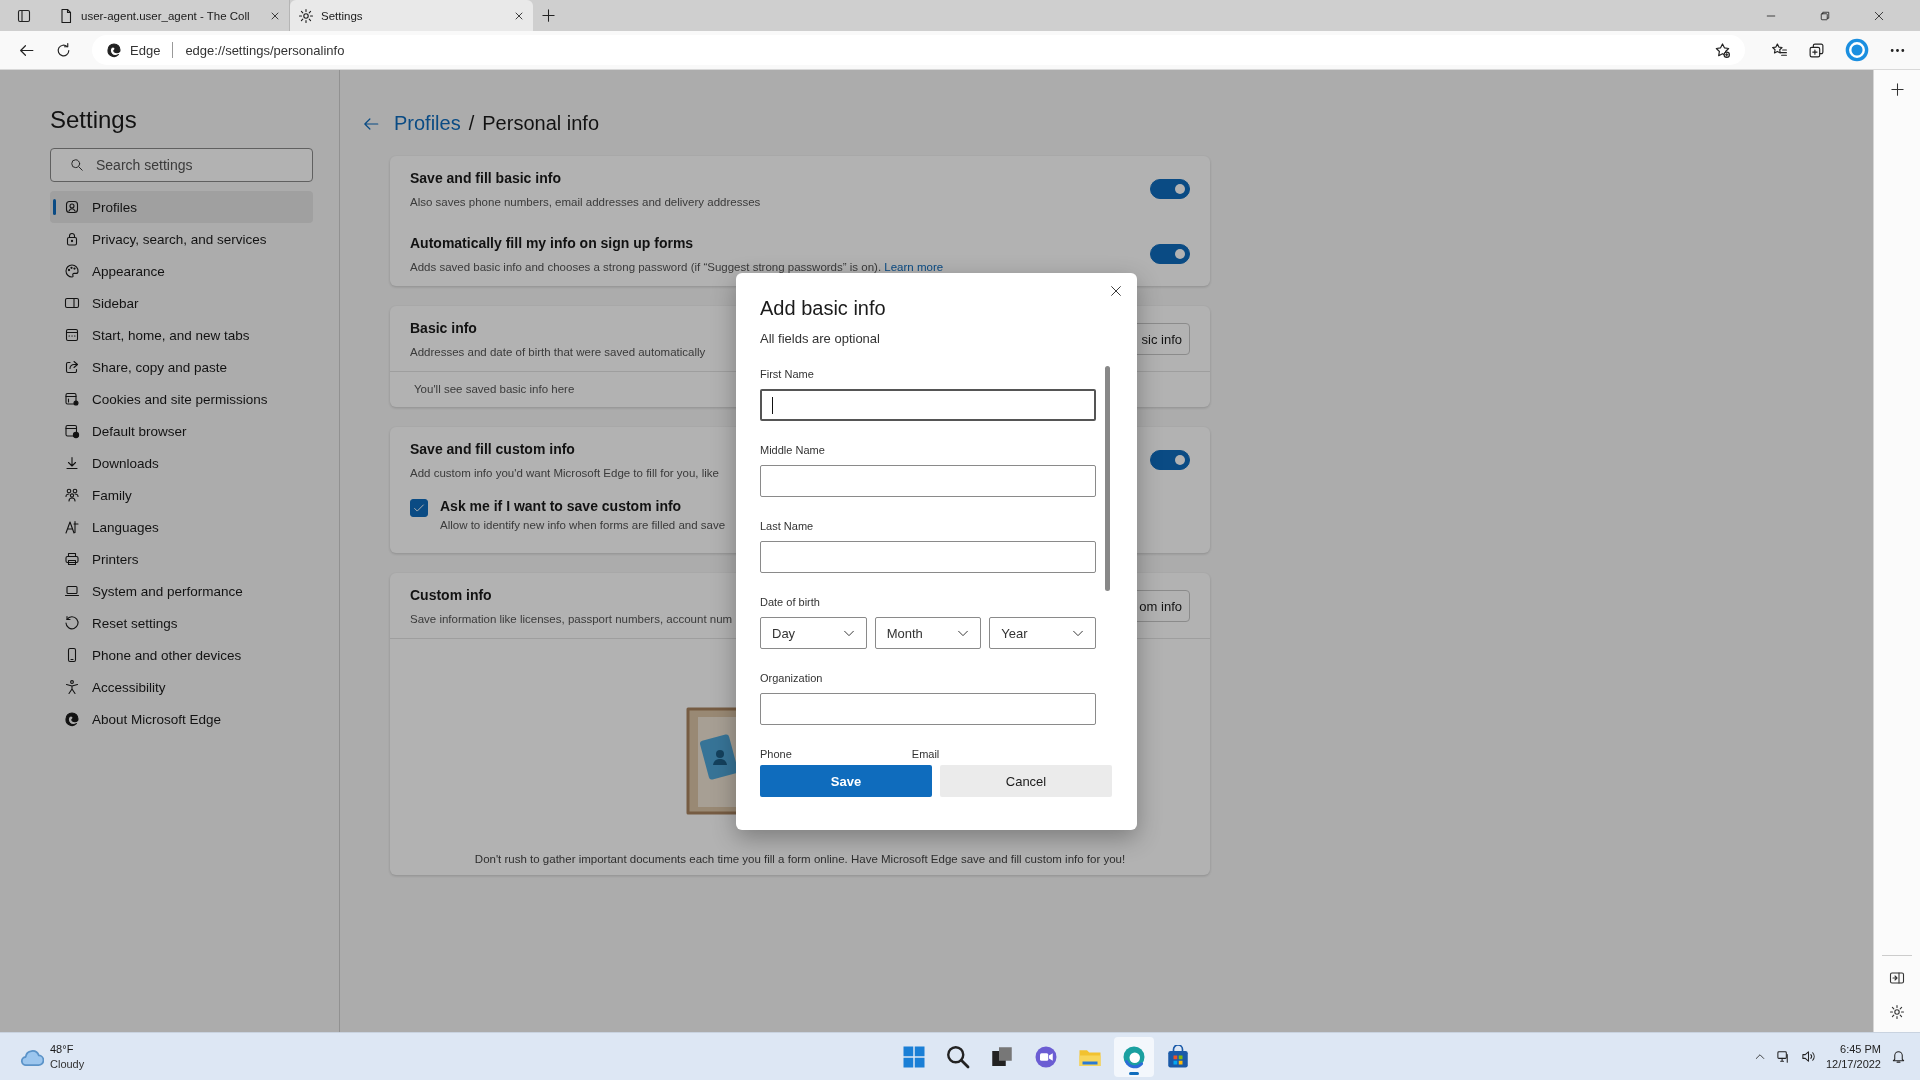  Describe the element at coordinates (552, 243) in the screenshot. I see `setting-title: Automatically fill my info on sign up forms` at that location.